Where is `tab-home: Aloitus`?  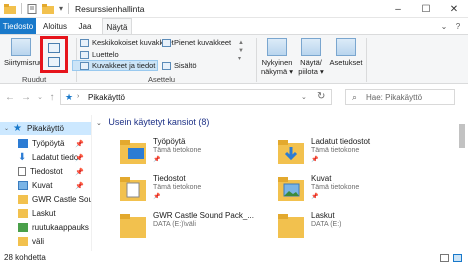 tab-home: Aloitus is located at coordinates (55, 26).